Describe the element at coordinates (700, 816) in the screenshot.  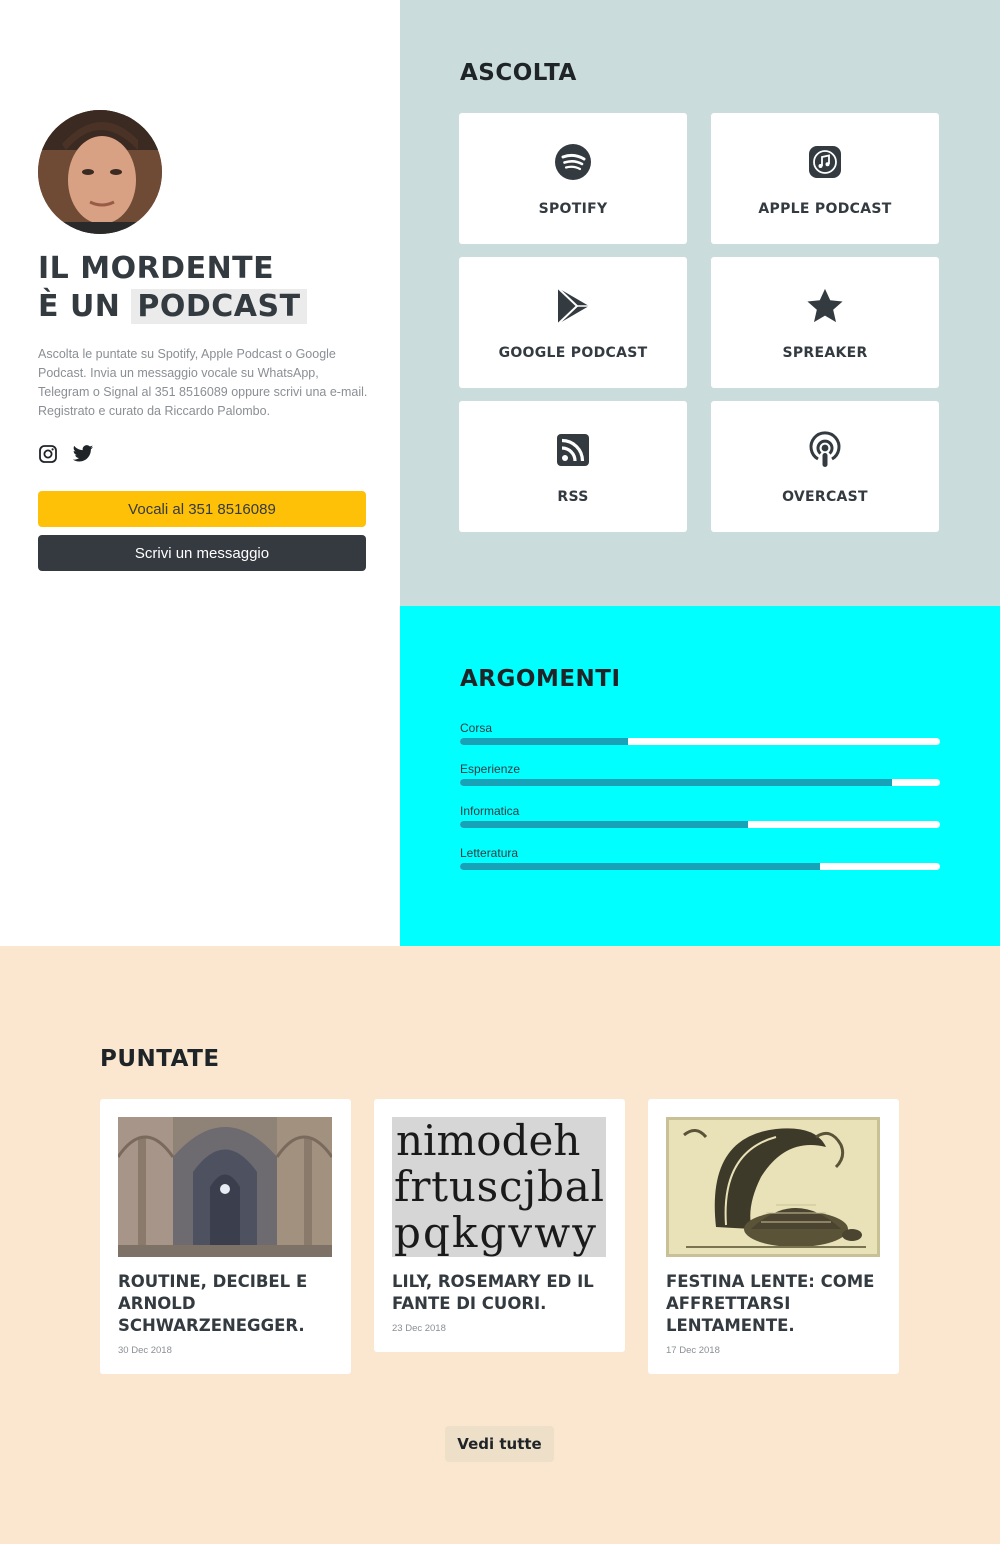
I see `topic-item: Informatica` at that location.